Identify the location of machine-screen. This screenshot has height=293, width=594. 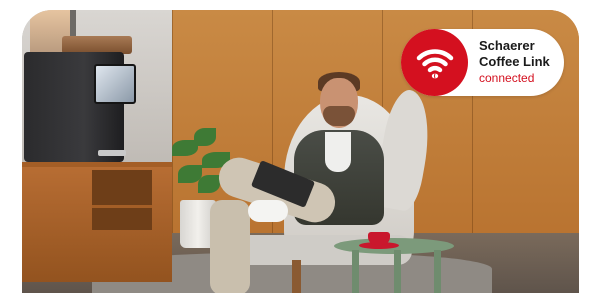
(115, 84).